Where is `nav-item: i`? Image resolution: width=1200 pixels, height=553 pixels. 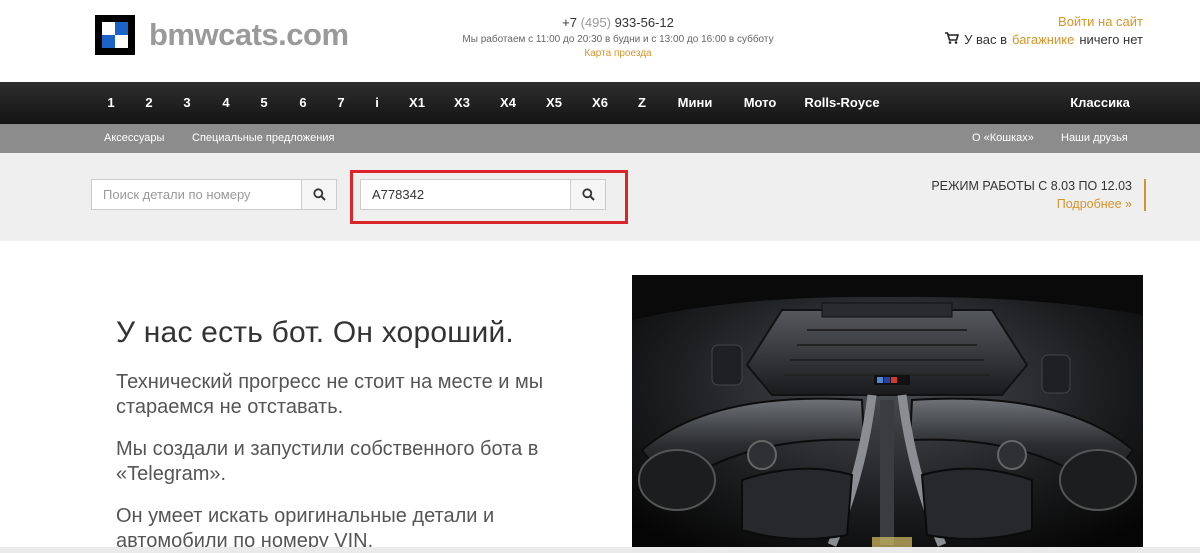 nav-item: i is located at coordinates (377, 103).